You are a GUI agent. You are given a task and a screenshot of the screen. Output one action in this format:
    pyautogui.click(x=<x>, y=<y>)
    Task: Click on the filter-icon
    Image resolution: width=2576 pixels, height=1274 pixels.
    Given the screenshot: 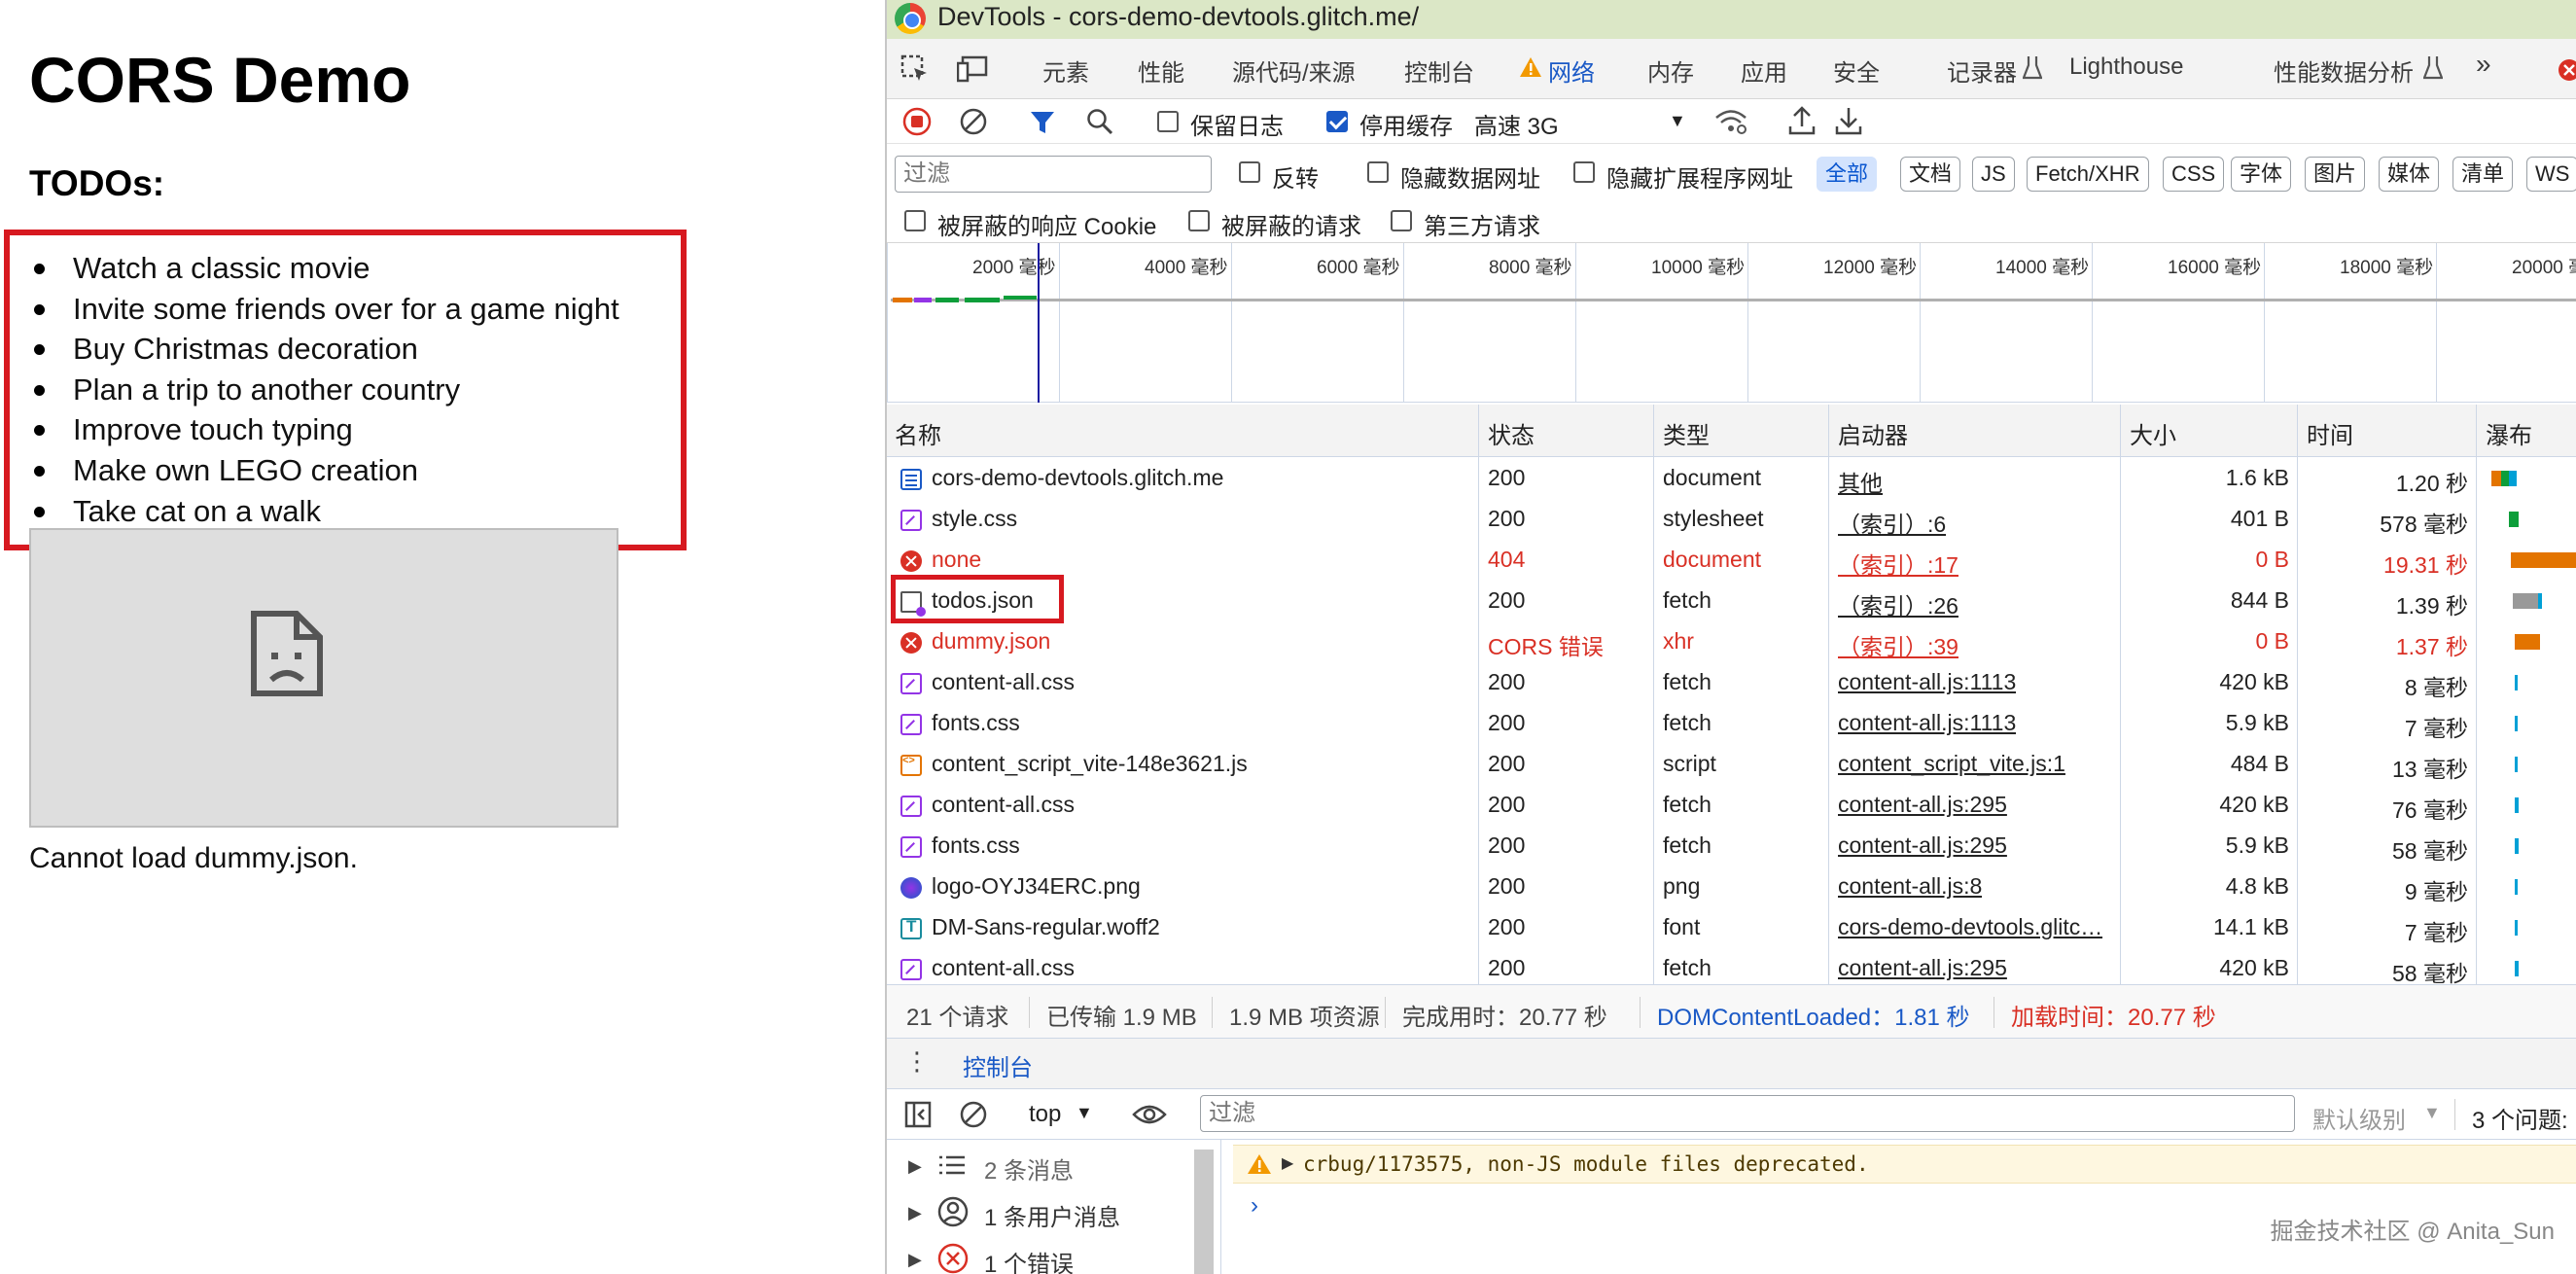 What is the action you would take?
    pyautogui.click(x=1042, y=122)
    